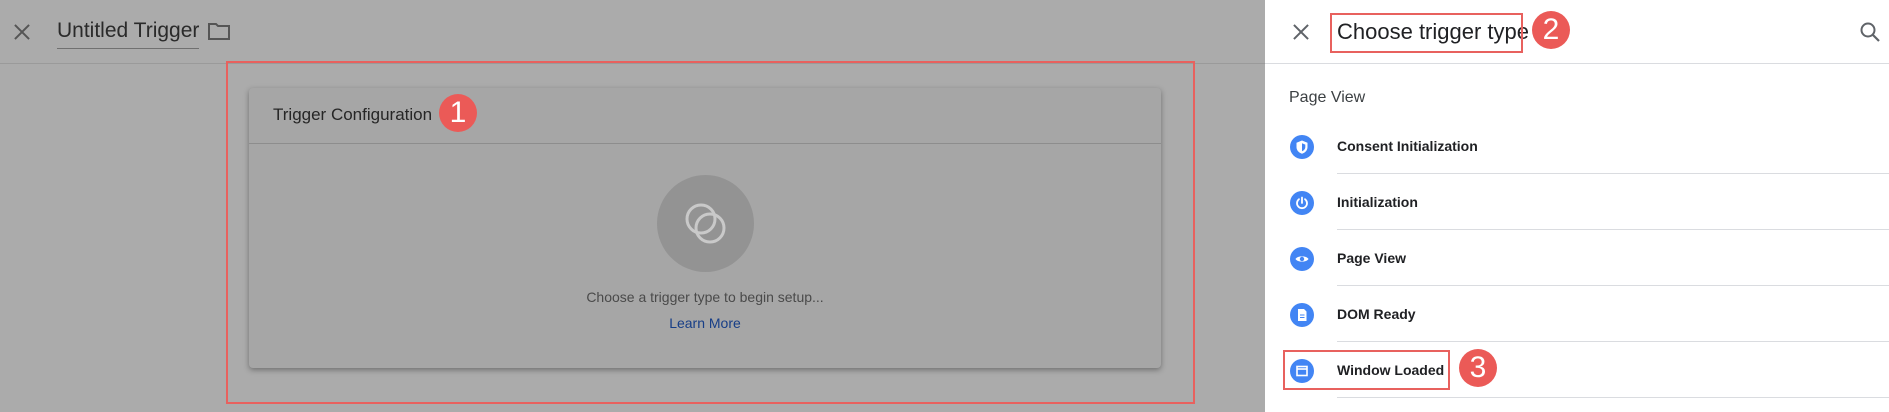  Describe the element at coordinates (1372, 258) in the screenshot. I see `trigger-type-label: Page View` at that location.